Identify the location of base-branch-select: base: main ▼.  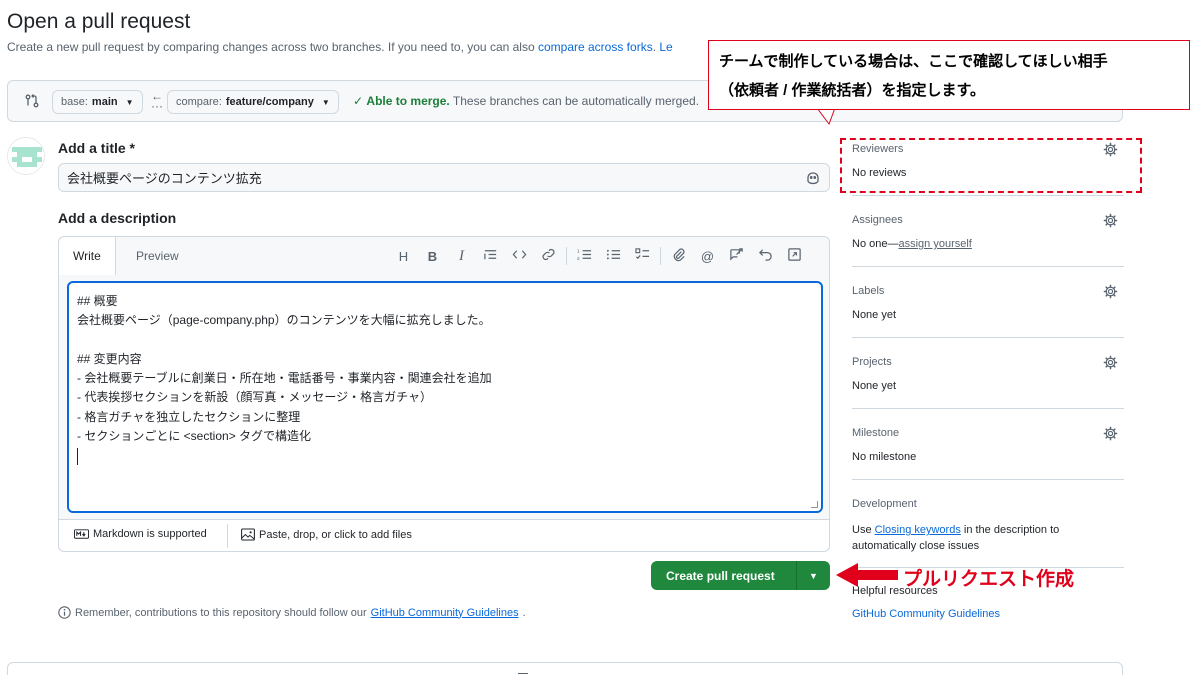
(97, 102).